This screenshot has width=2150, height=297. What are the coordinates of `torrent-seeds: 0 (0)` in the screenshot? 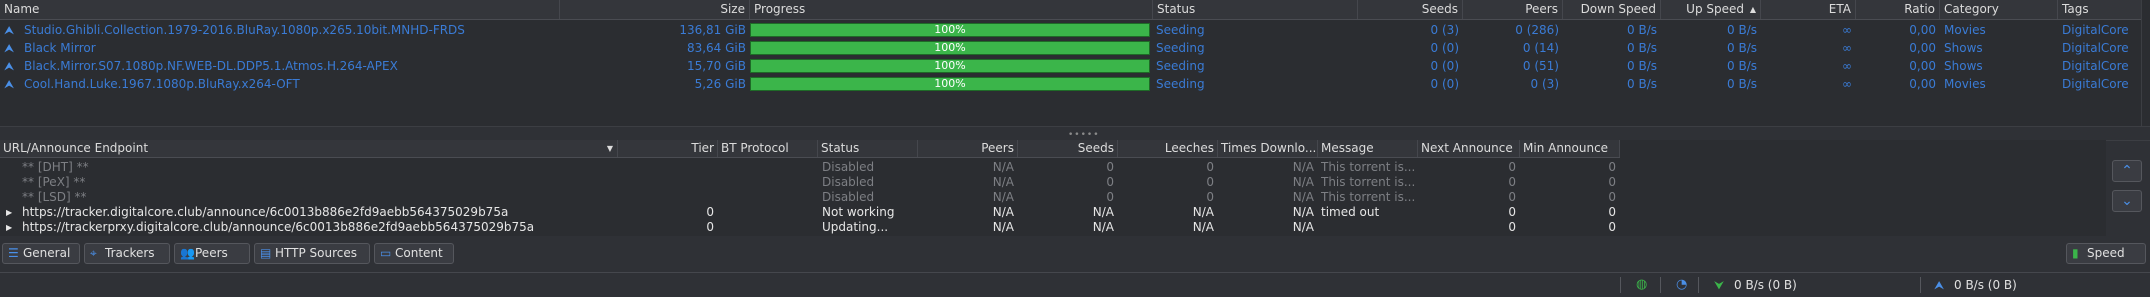 It's located at (1444, 66).